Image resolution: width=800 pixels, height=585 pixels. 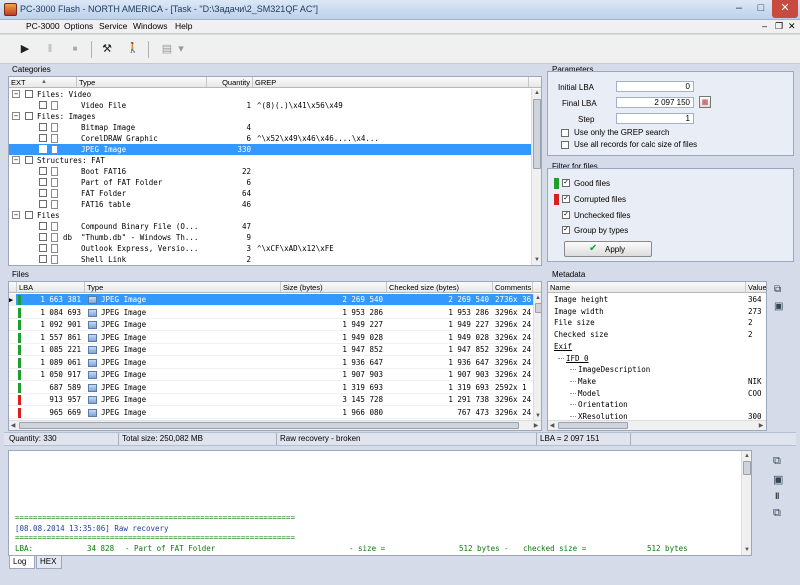 What do you see at coordinates (565, 145) in the screenshot?
I see `all-records-checkbox` at bounding box center [565, 145].